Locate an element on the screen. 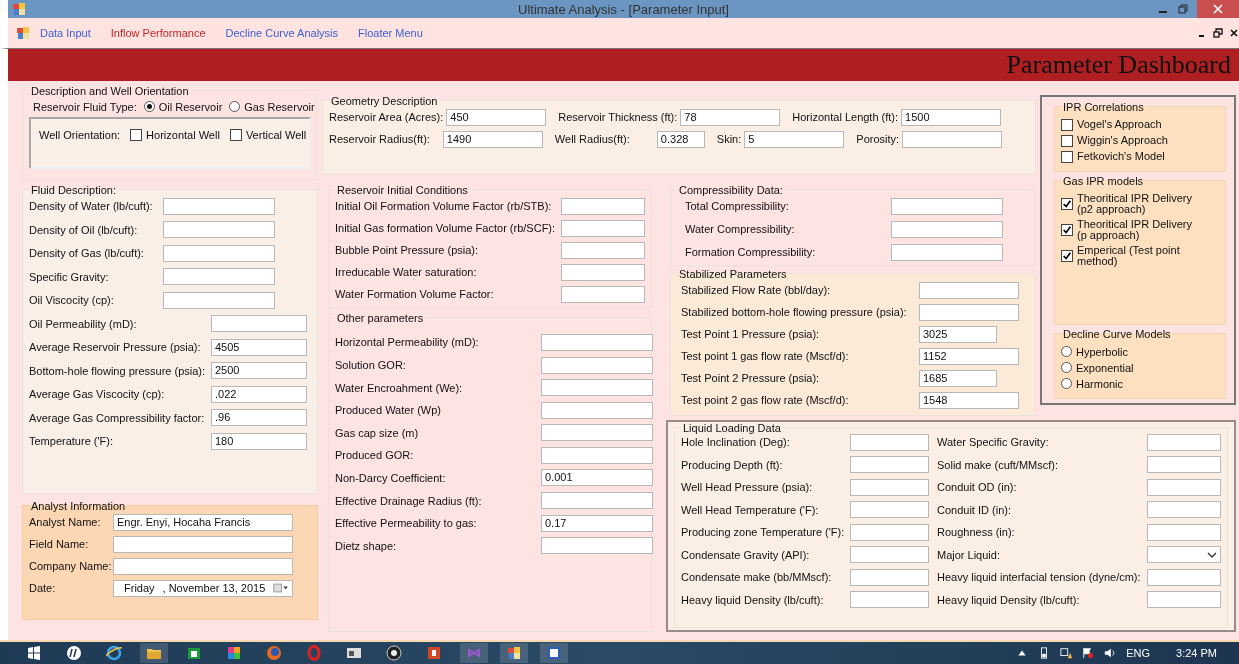 This screenshot has width=1239, height=664. speaker-icon is located at coordinates (1110, 653).